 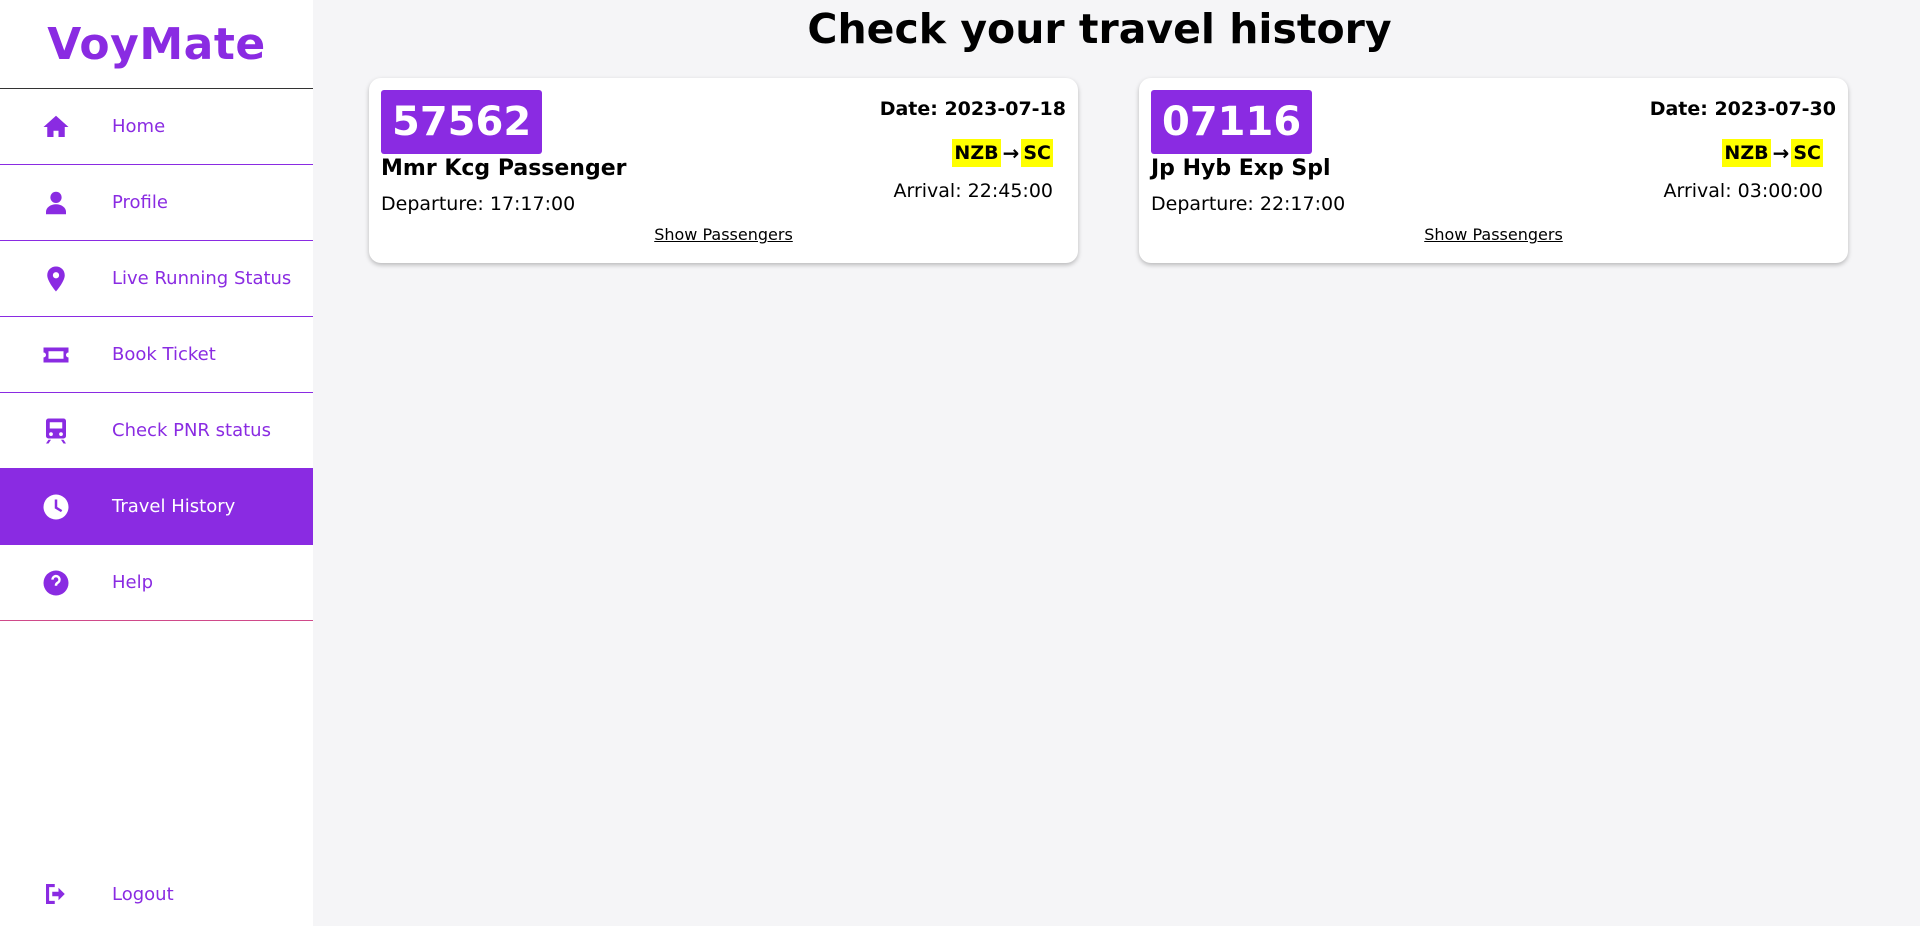 What do you see at coordinates (133, 582) in the screenshot?
I see `sidebar-item-label: Help` at bounding box center [133, 582].